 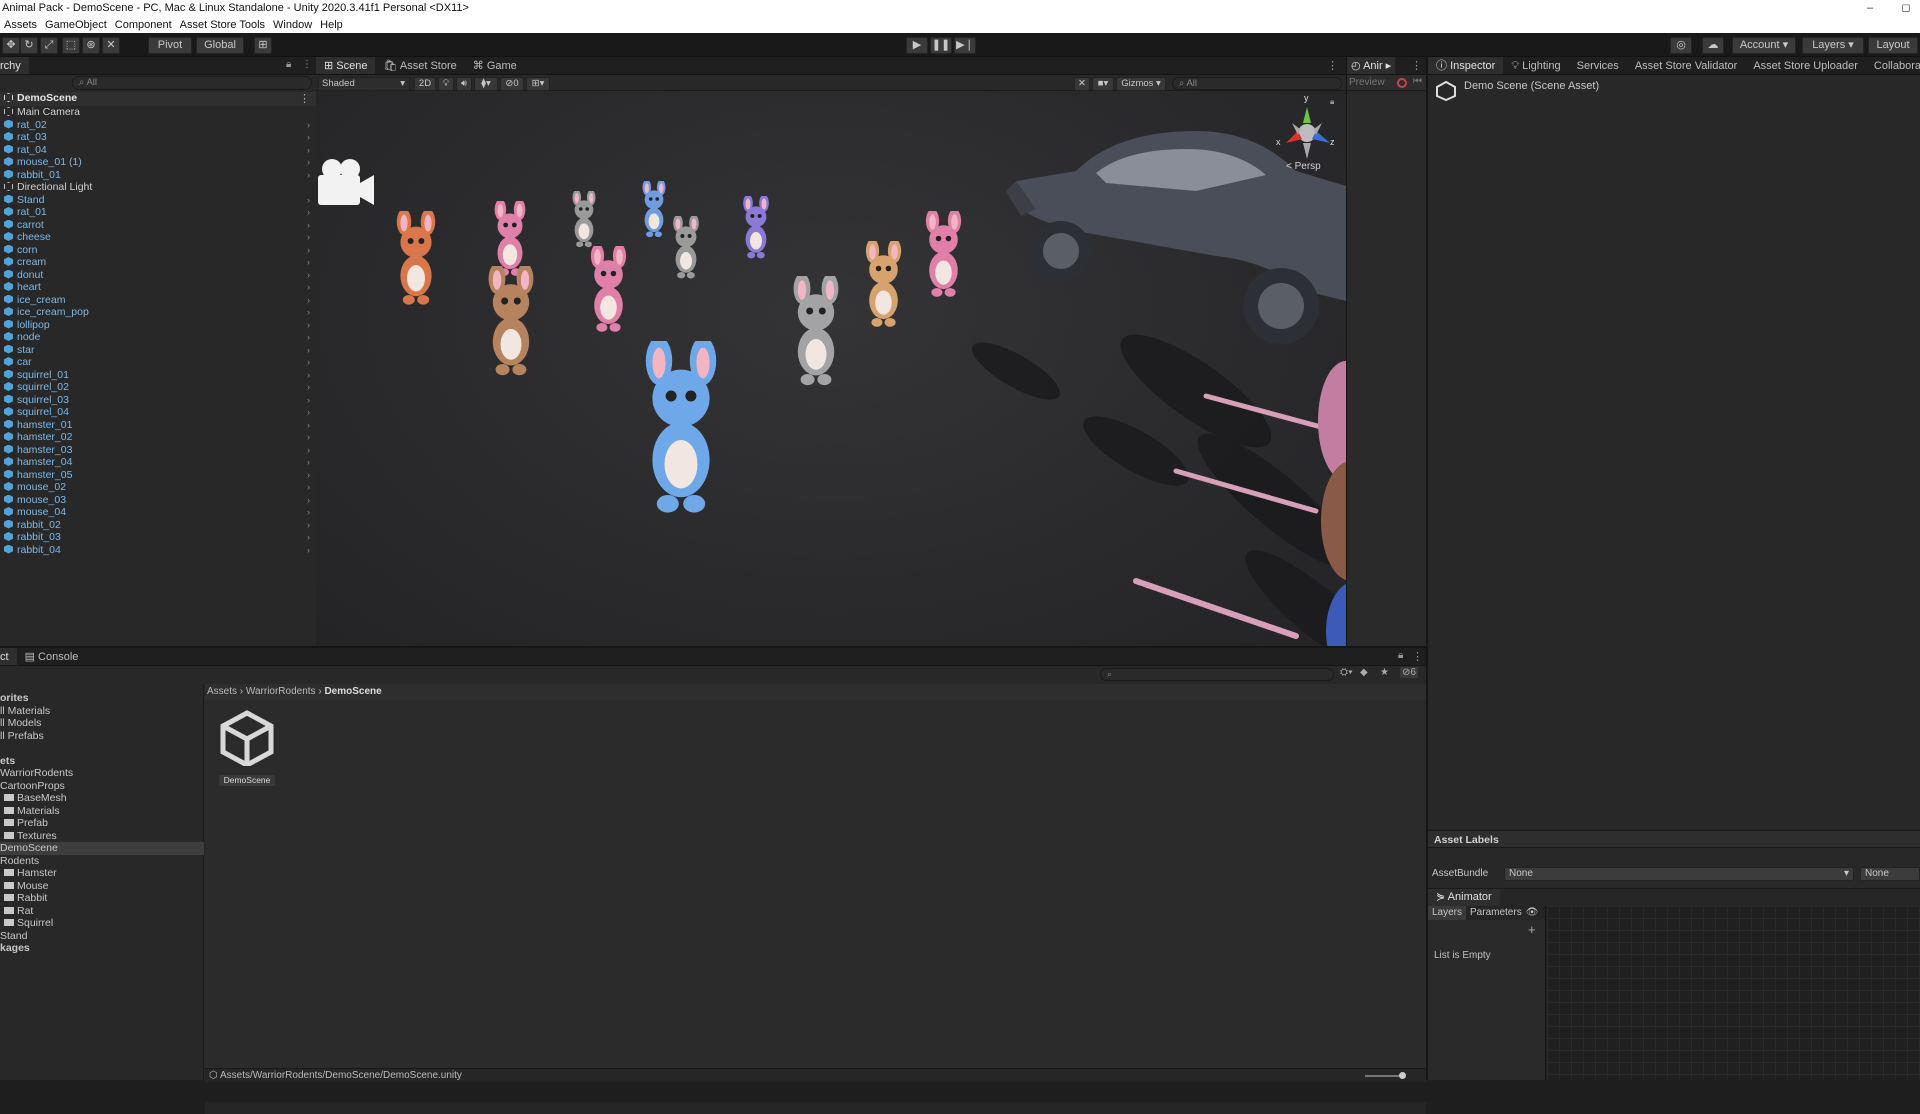 What do you see at coordinates (11, 45) in the screenshot?
I see `move-tool-icon: ✥` at bounding box center [11, 45].